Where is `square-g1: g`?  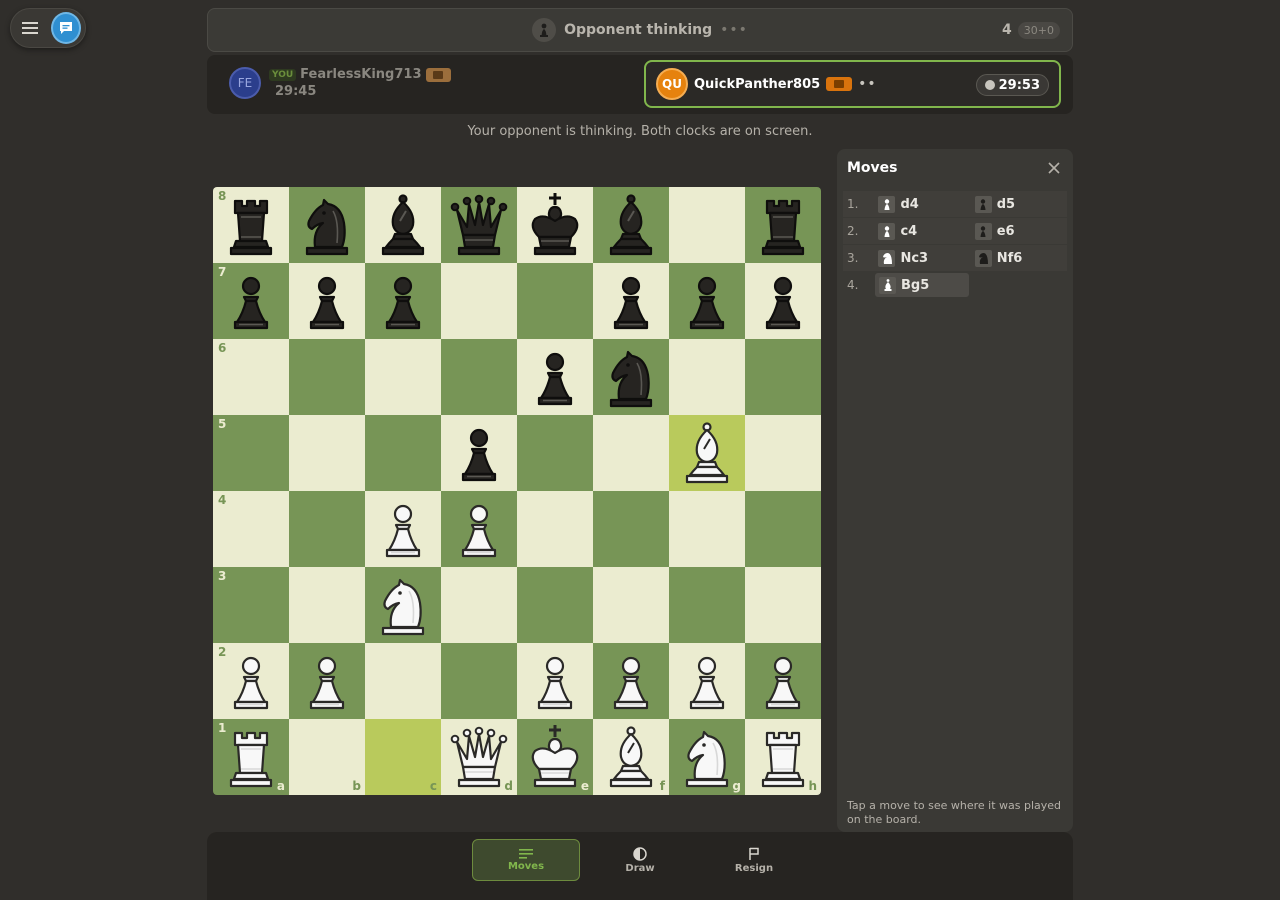
square-g1: g is located at coordinates (707, 757).